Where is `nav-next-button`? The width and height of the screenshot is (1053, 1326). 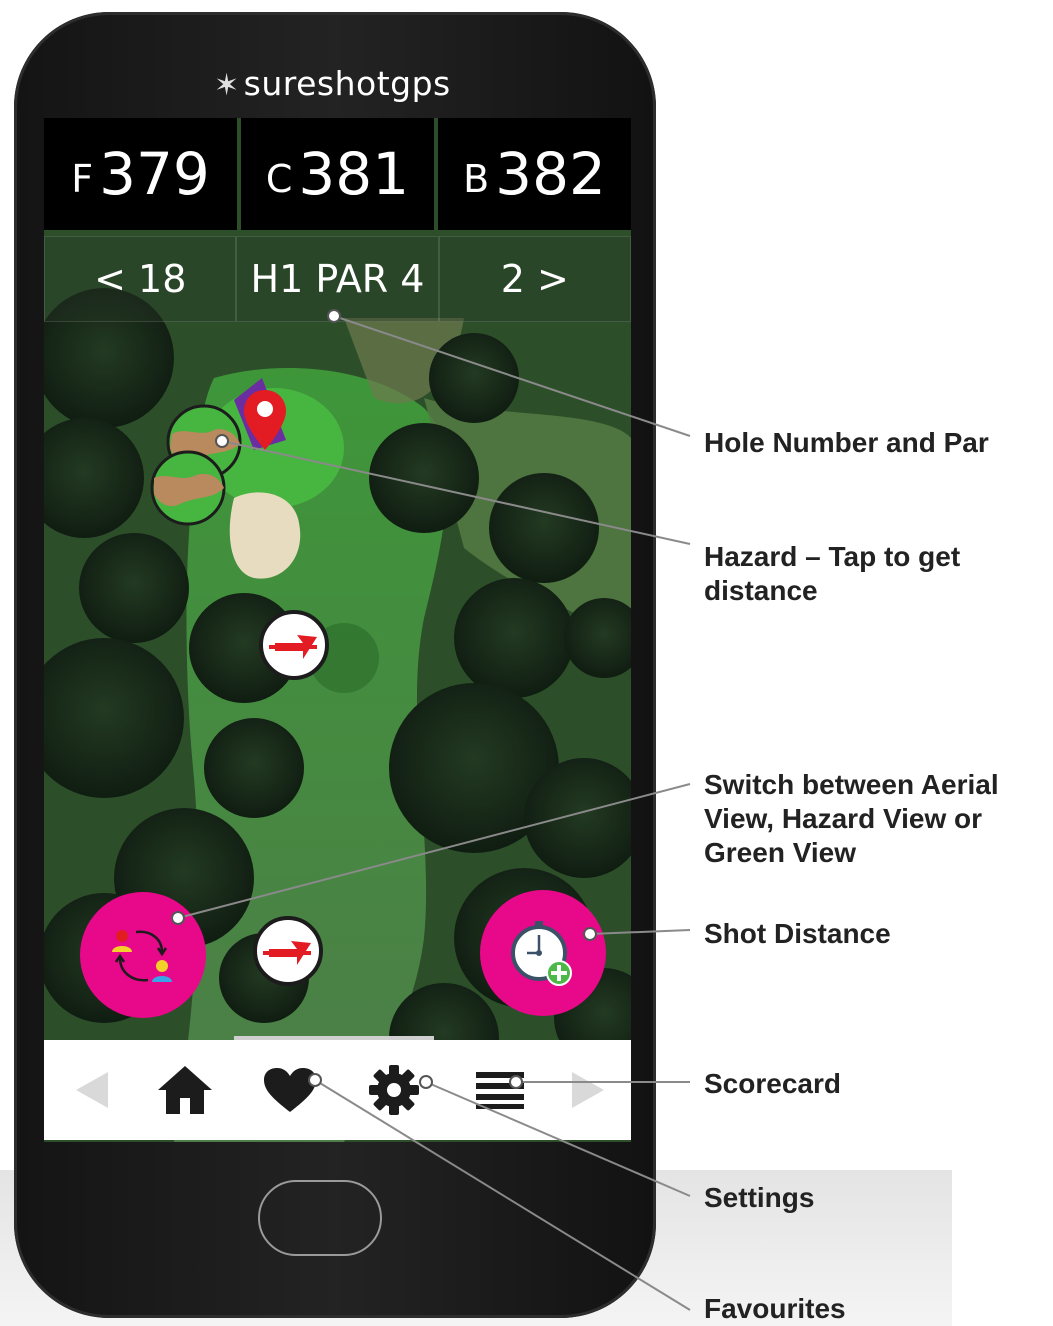
nav-next-button is located at coordinates (588, 1090).